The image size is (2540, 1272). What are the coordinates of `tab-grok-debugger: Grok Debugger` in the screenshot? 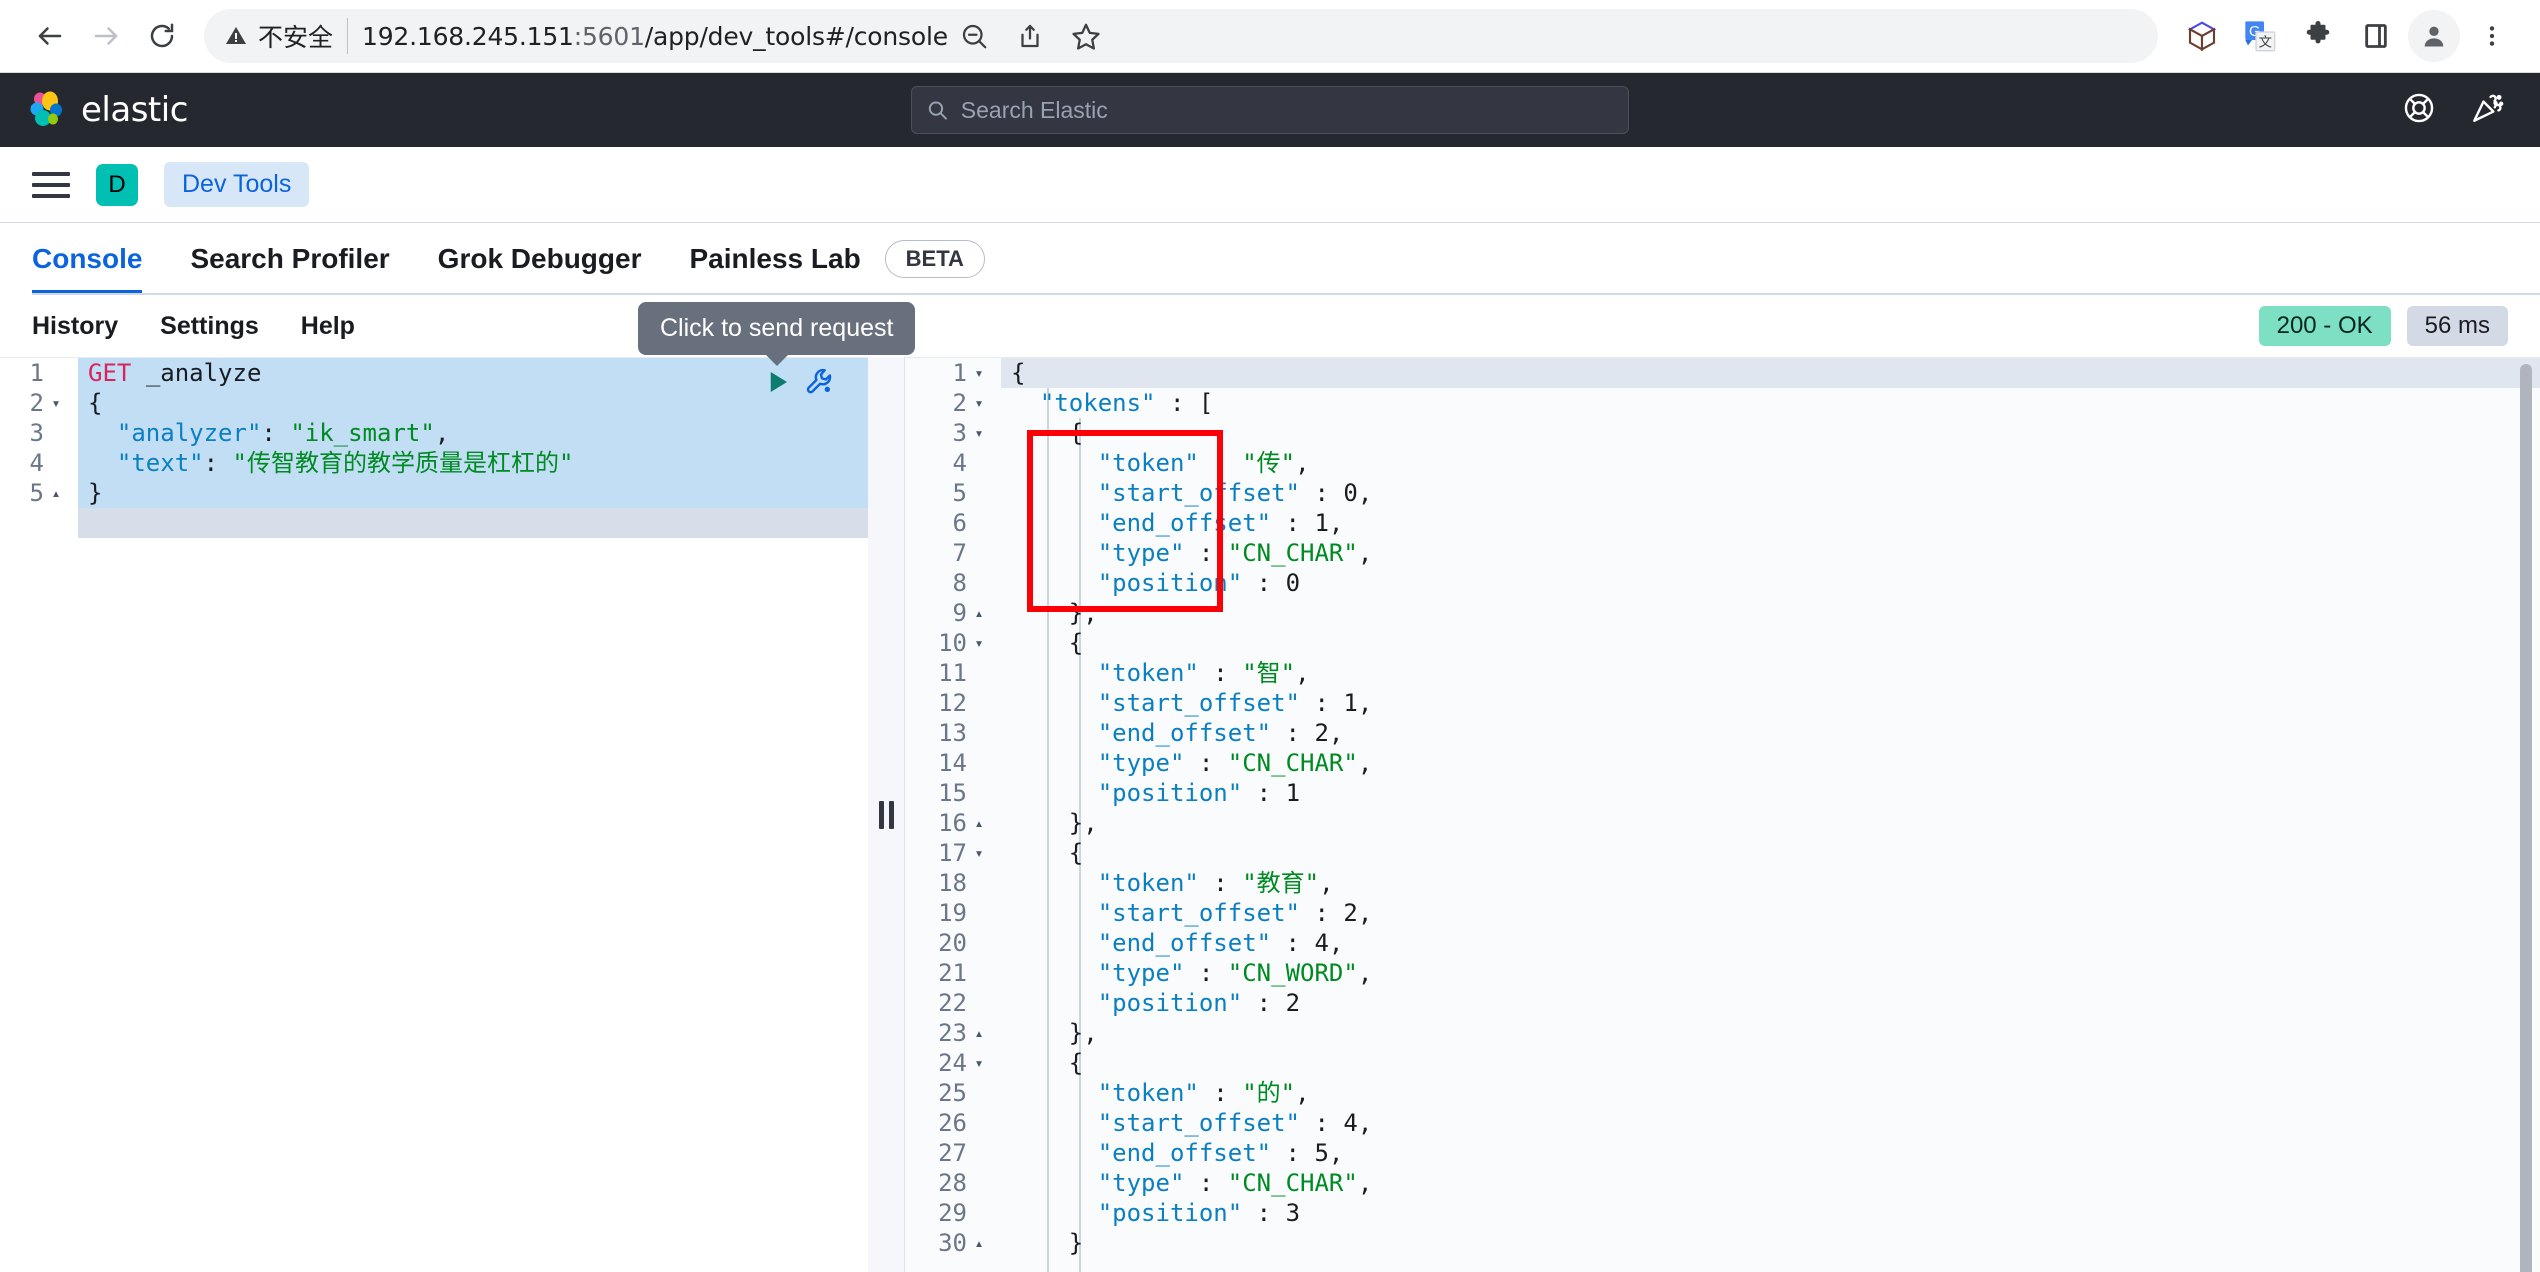 It's located at (540, 259).